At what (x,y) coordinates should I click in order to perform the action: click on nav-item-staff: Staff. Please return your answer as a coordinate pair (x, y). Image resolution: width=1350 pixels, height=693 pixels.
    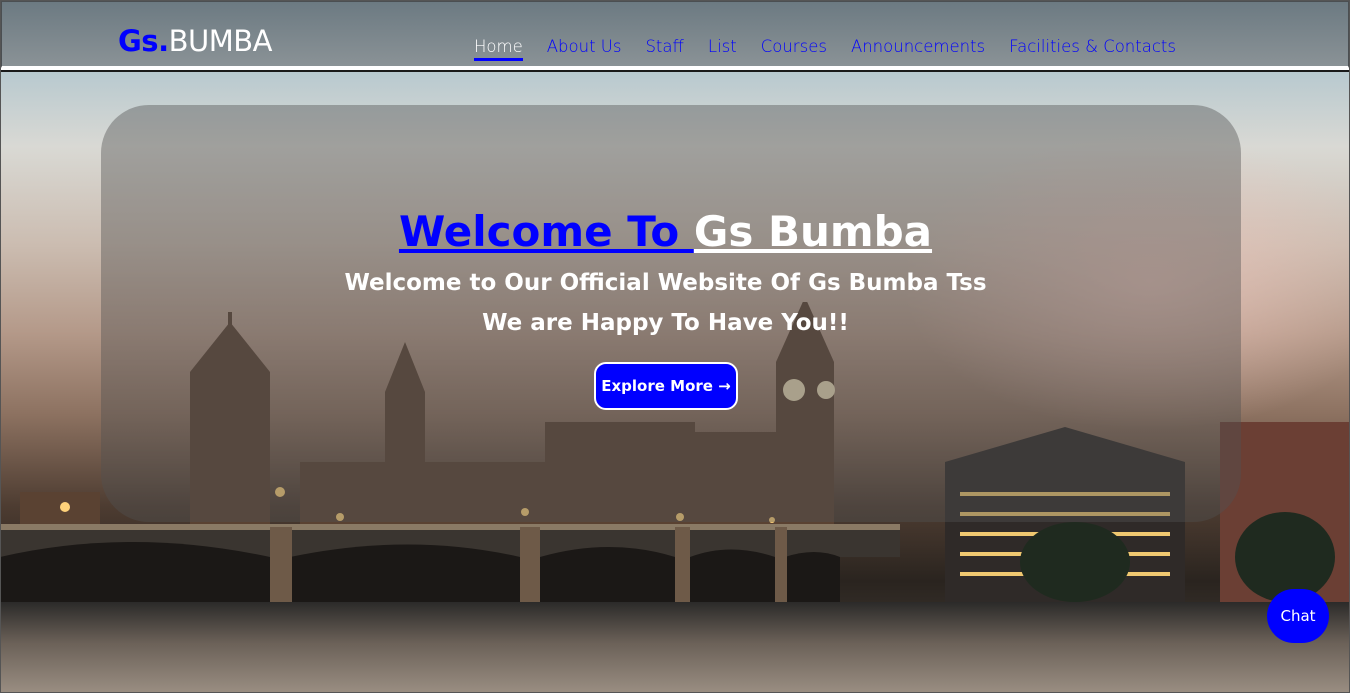
    Looking at the image, I should click on (664, 49).